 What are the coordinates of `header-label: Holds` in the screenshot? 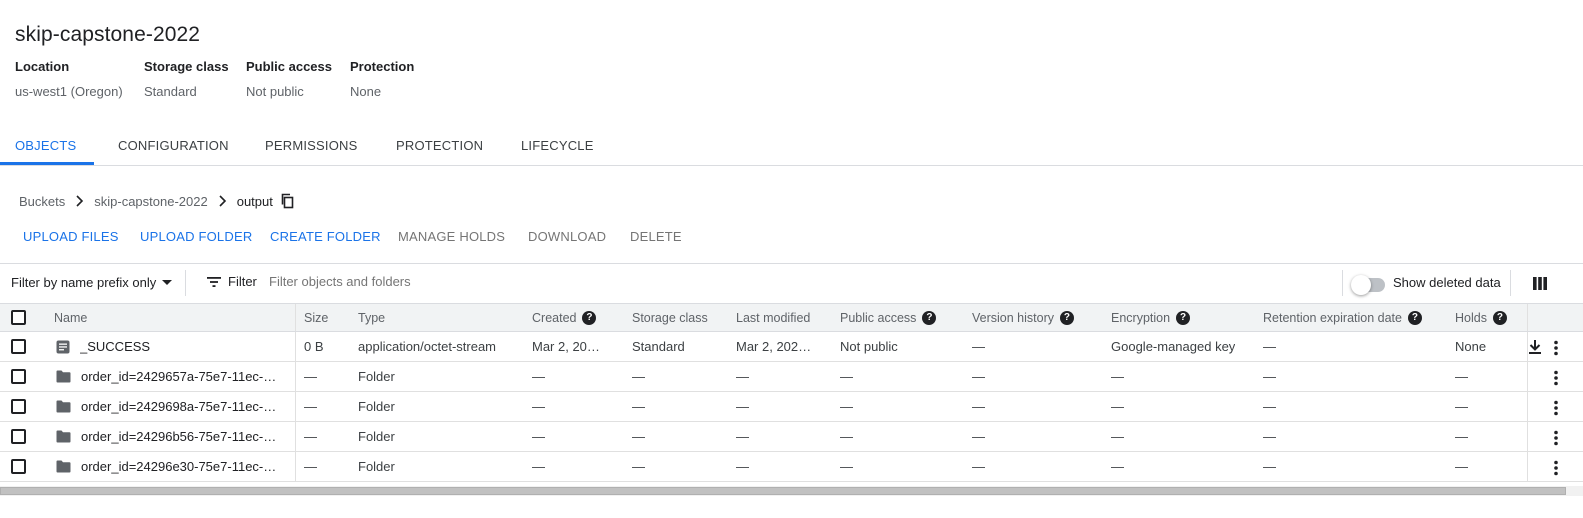 It's located at (1471, 317).